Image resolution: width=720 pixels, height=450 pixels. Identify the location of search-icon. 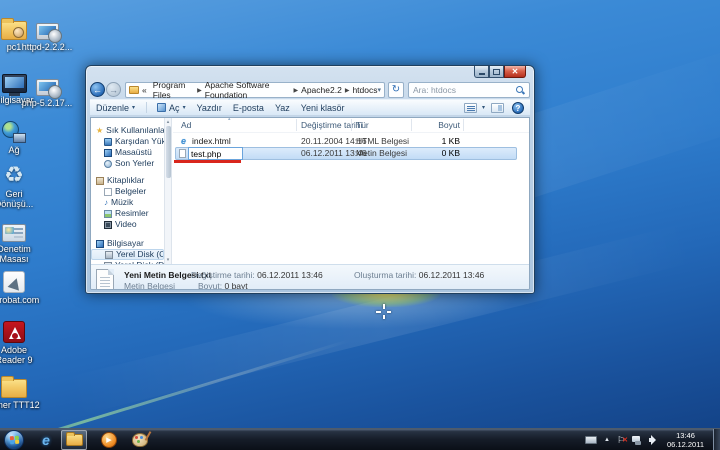
(520, 90).